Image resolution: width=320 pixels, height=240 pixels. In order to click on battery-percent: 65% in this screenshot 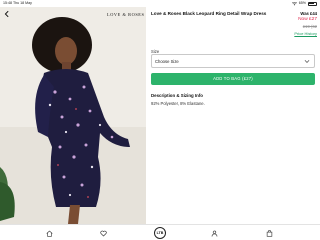, I will do `click(302, 3)`.